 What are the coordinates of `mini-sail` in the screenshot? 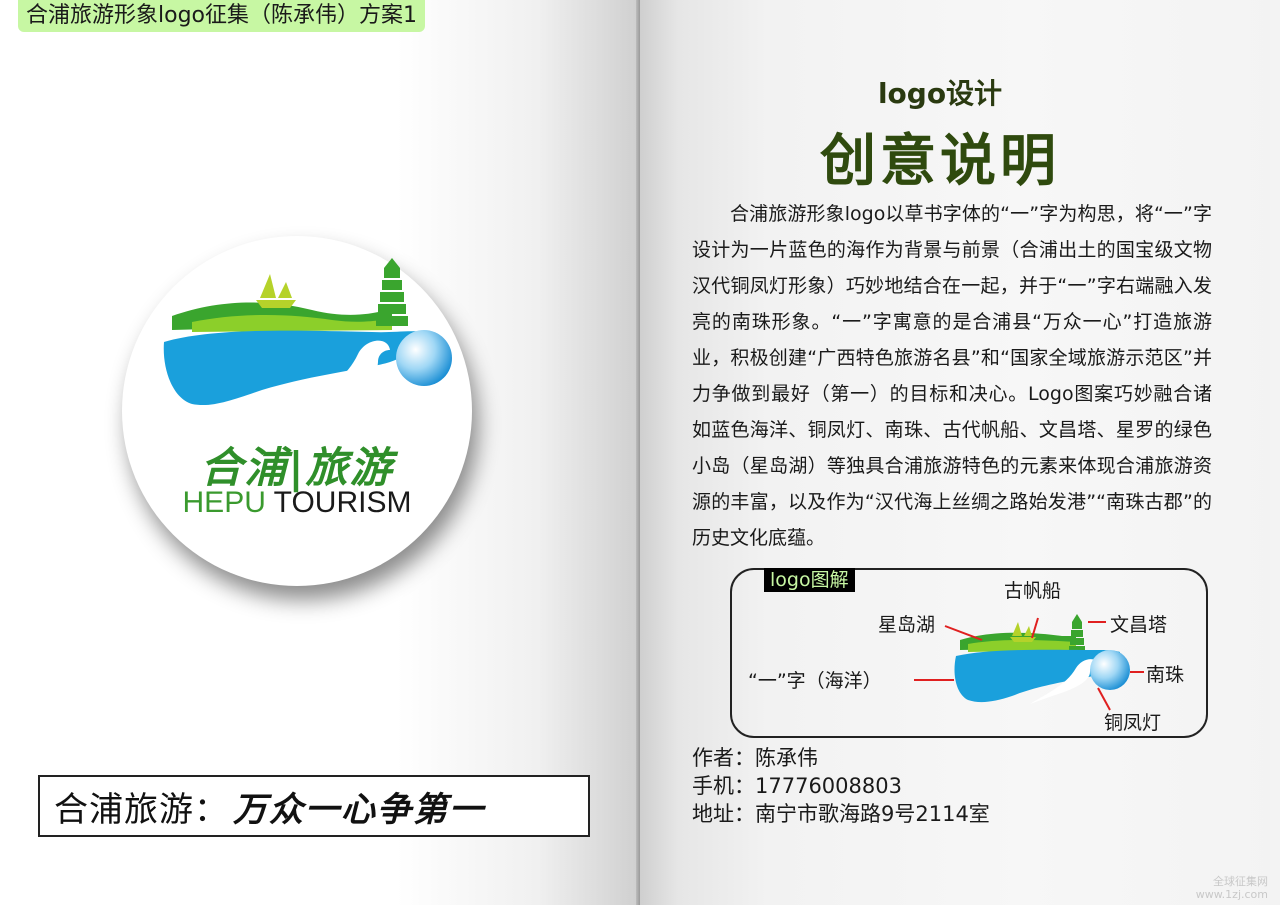 It's located at (1023, 632).